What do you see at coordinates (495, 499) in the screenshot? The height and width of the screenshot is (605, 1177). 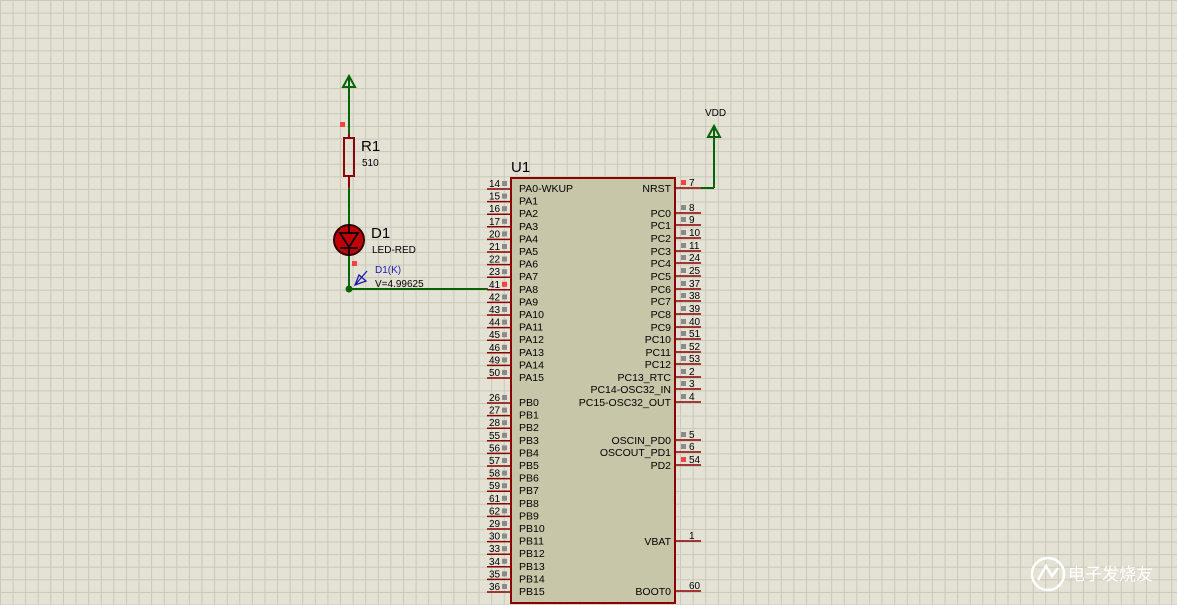 I see `pin-number: 61` at bounding box center [495, 499].